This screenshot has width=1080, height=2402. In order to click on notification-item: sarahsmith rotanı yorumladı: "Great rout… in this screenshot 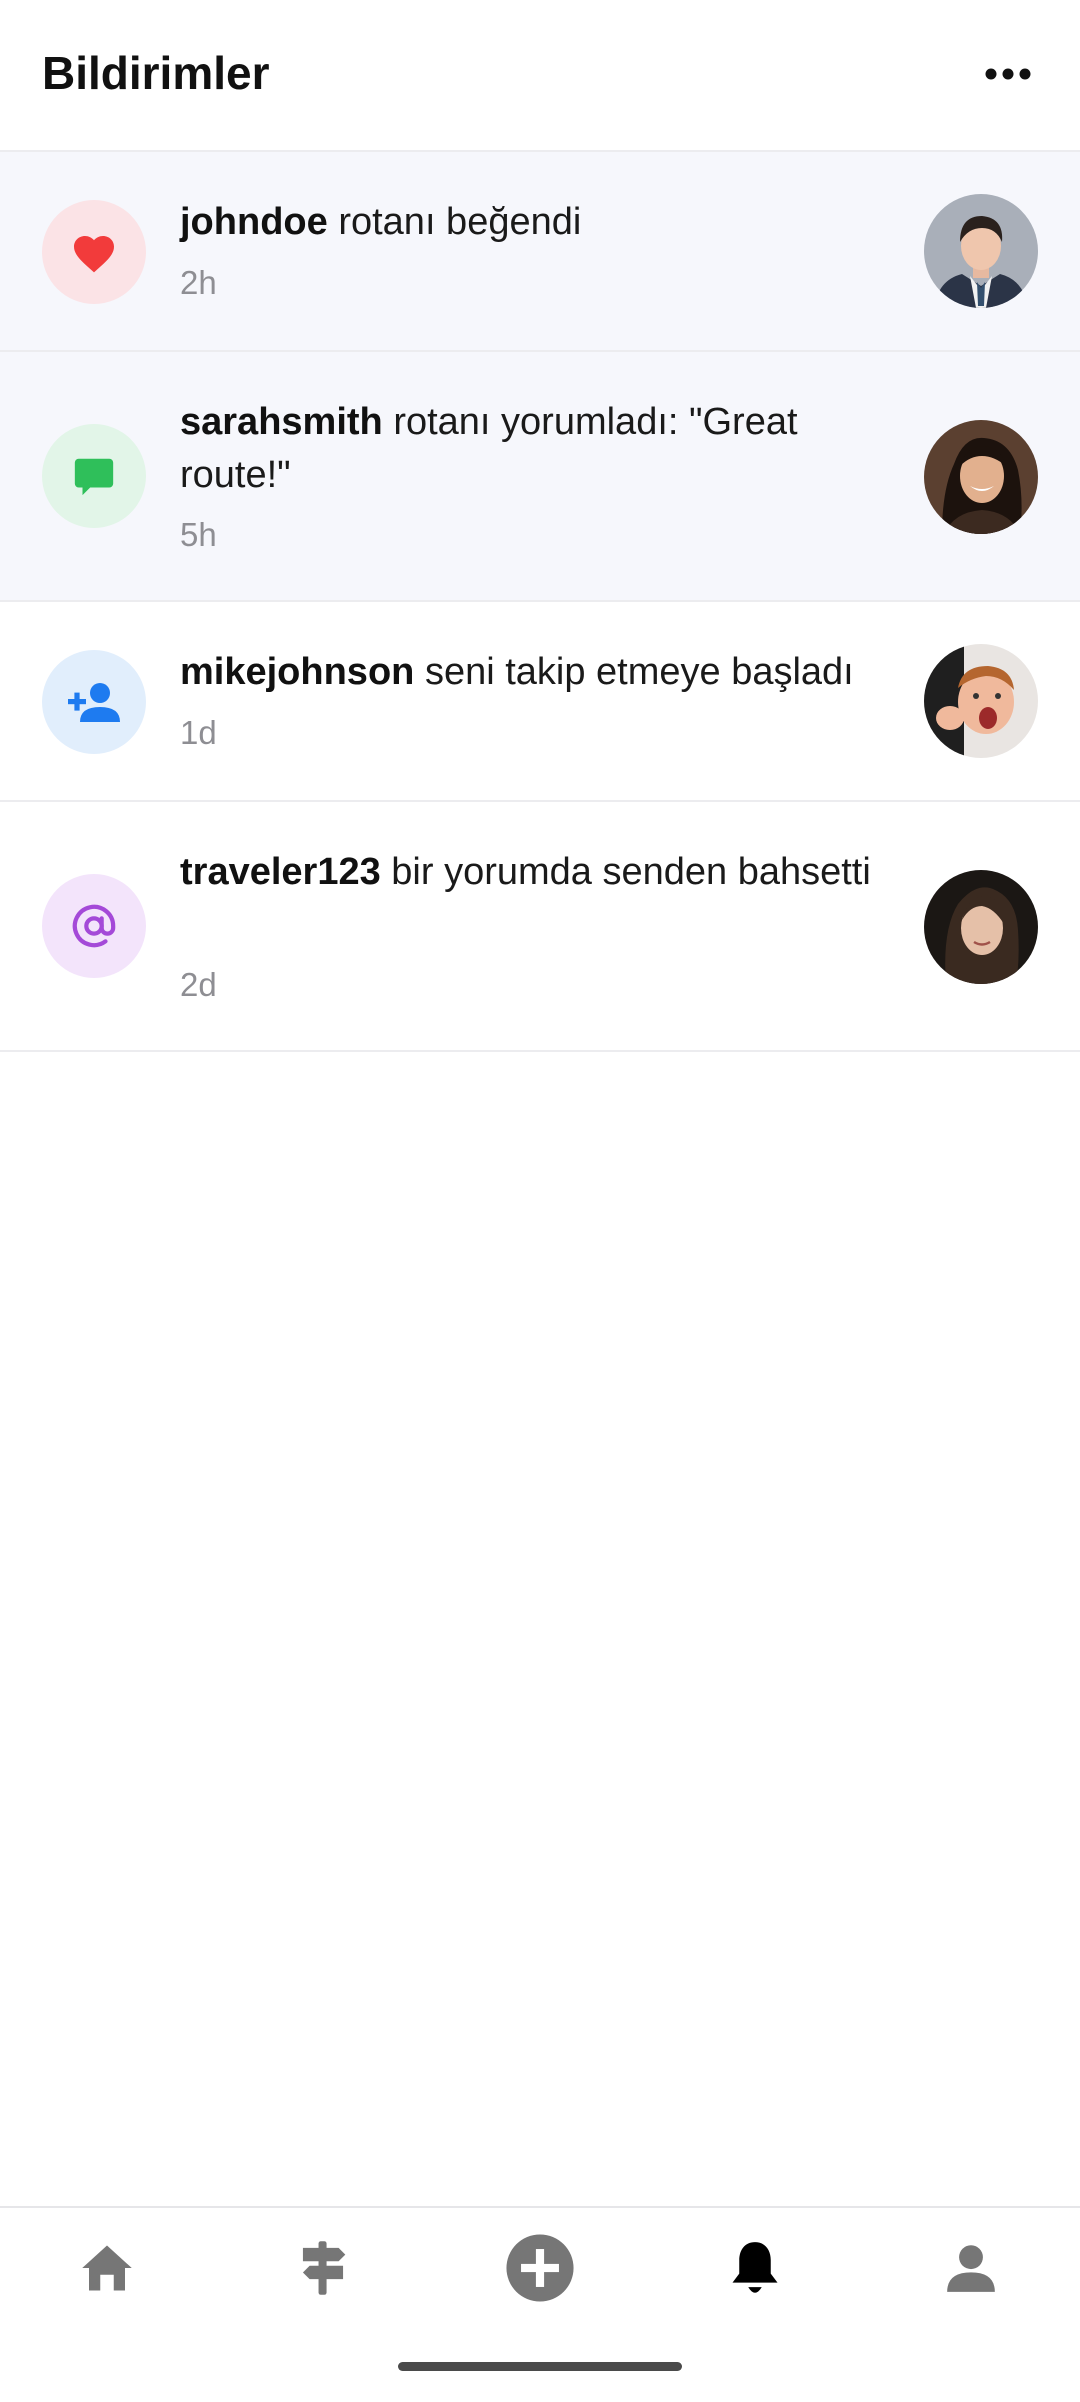, I will do `click(540, 477)`.